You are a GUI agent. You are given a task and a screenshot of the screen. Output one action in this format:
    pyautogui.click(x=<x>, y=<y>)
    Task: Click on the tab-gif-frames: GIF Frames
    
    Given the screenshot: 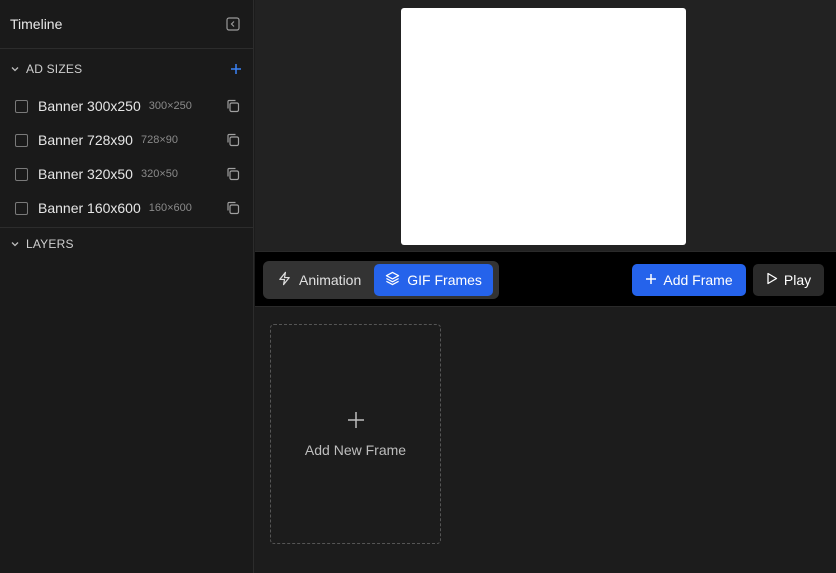 What is the action you would take?
    pyautogui.click(x=433, y=280)
    